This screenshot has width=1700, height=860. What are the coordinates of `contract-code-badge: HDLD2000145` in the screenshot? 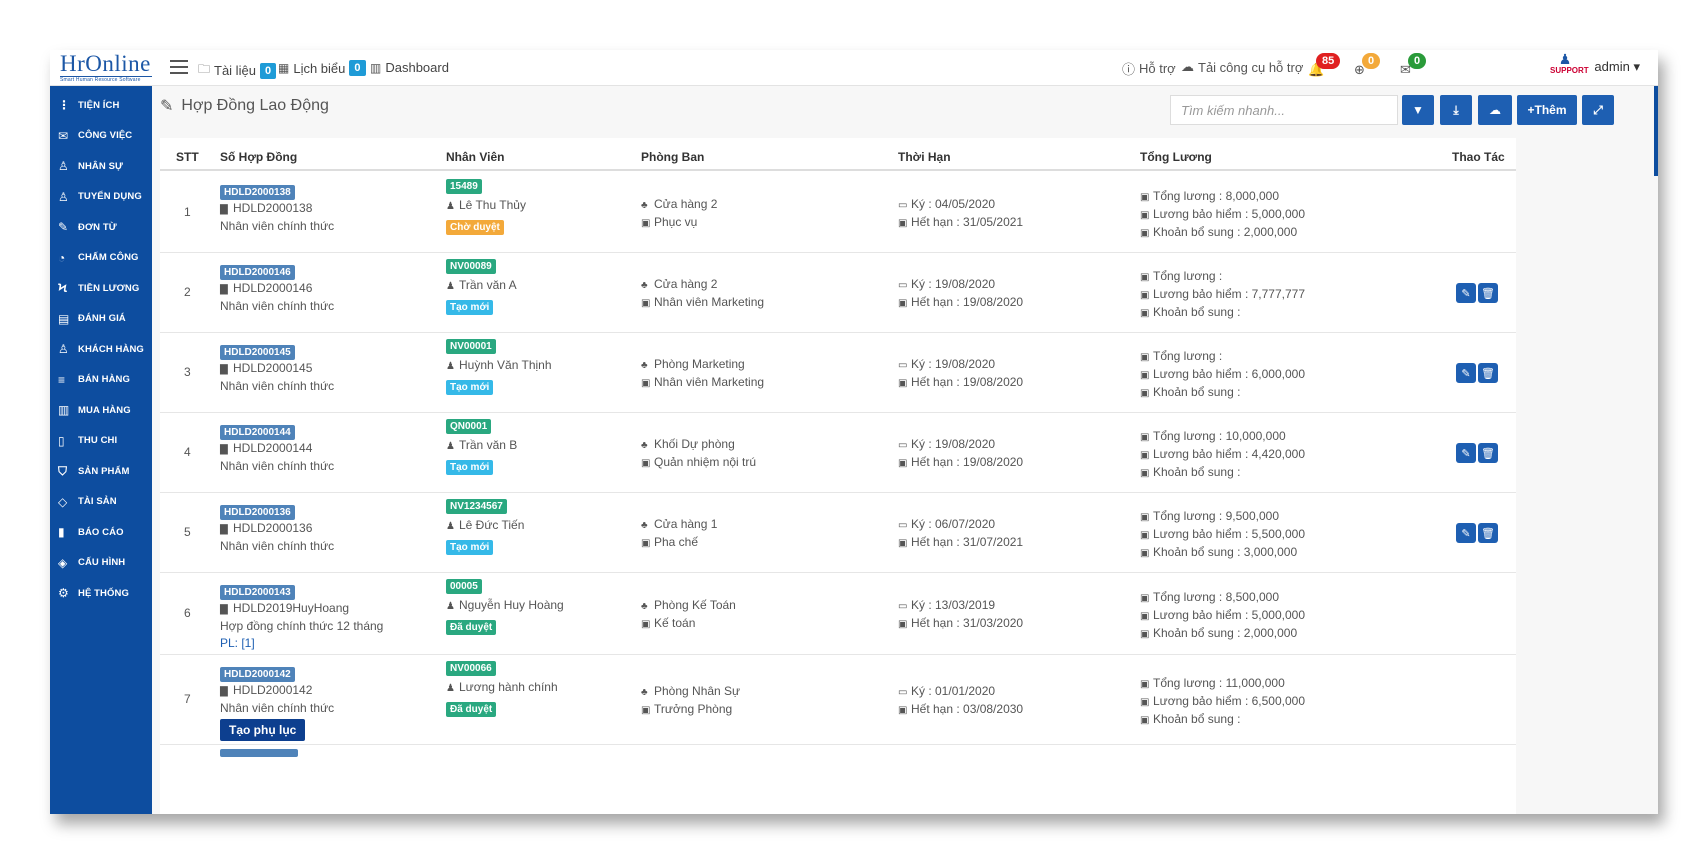 It's located at (257, 352).